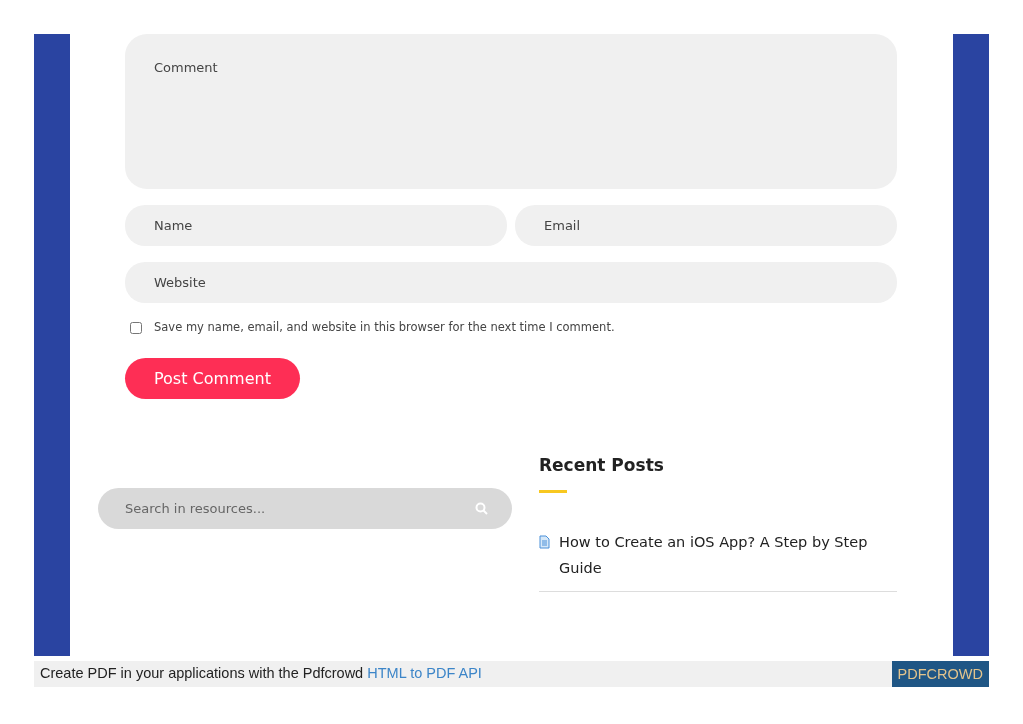  Describe the element at coordinates (424, 673) in the screenshot. I see `html-to-pdf-link: HTML to PDF API` at that location.